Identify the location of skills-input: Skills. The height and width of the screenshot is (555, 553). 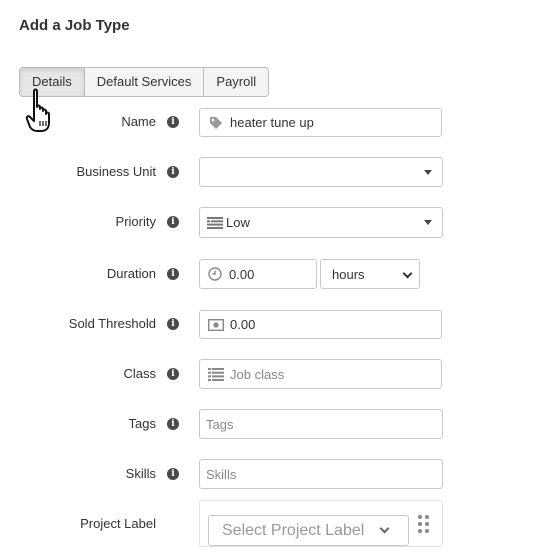
(321, 474).